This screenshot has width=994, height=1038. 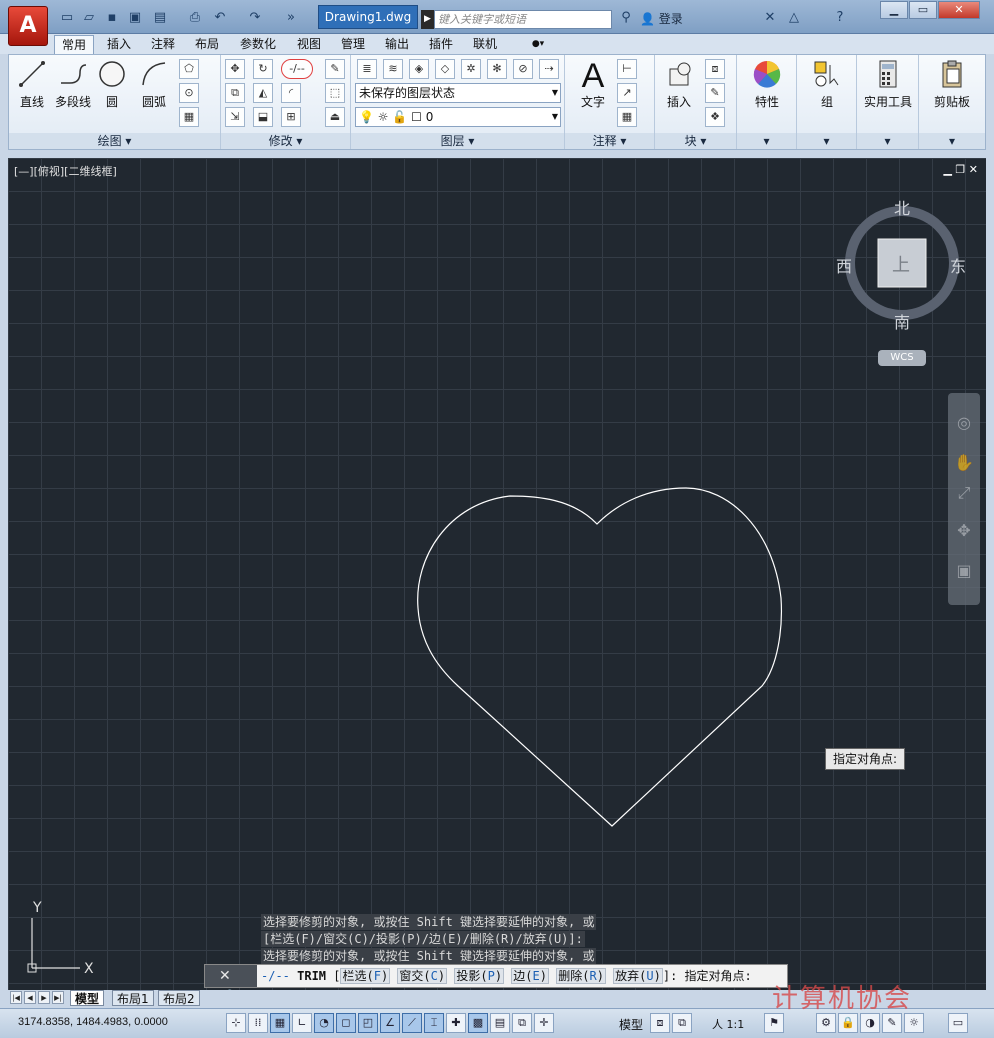 I want to click on option-undo: 放弃(U), so click(x=638, y=976).